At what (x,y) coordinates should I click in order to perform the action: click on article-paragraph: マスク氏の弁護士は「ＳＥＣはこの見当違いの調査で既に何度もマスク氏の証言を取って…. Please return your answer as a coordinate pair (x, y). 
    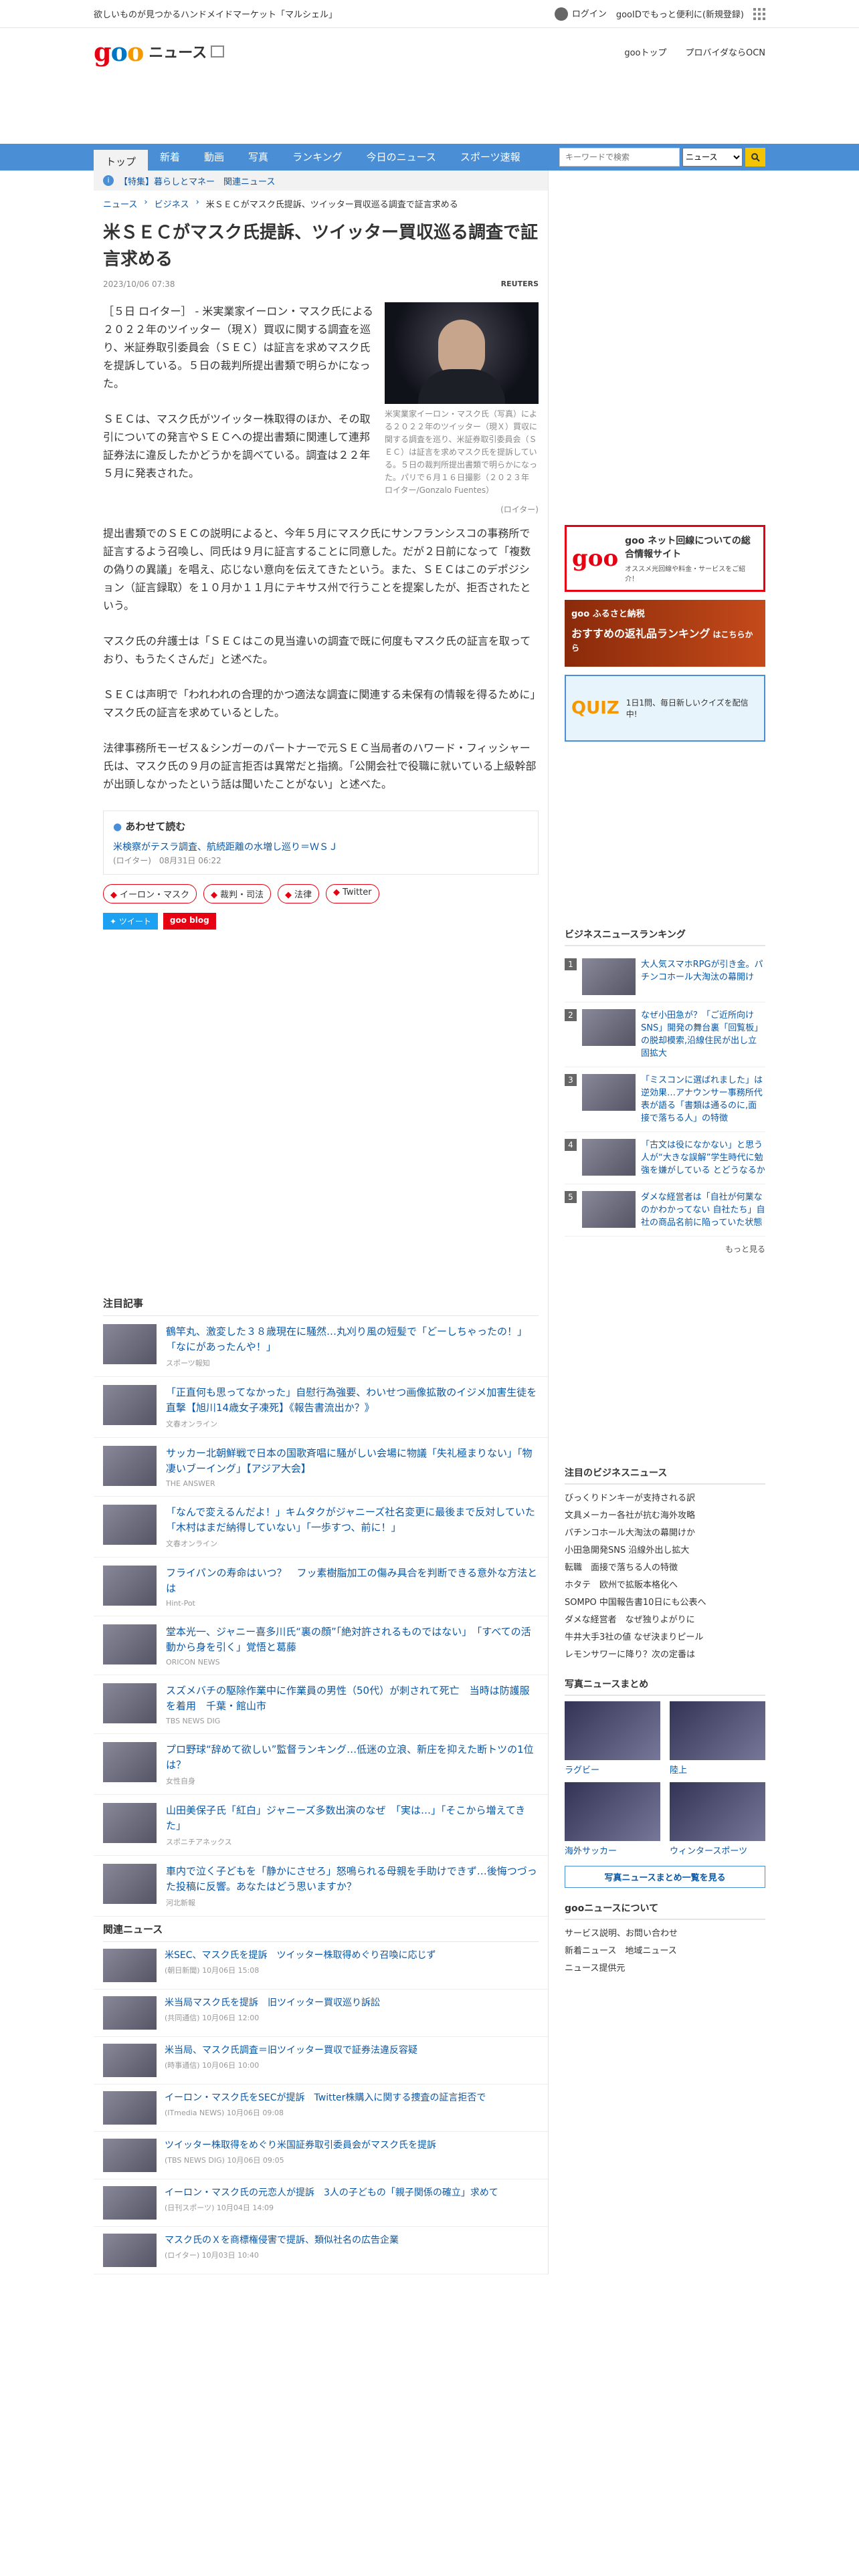
    Looking at the image, I should click on (317, 650).